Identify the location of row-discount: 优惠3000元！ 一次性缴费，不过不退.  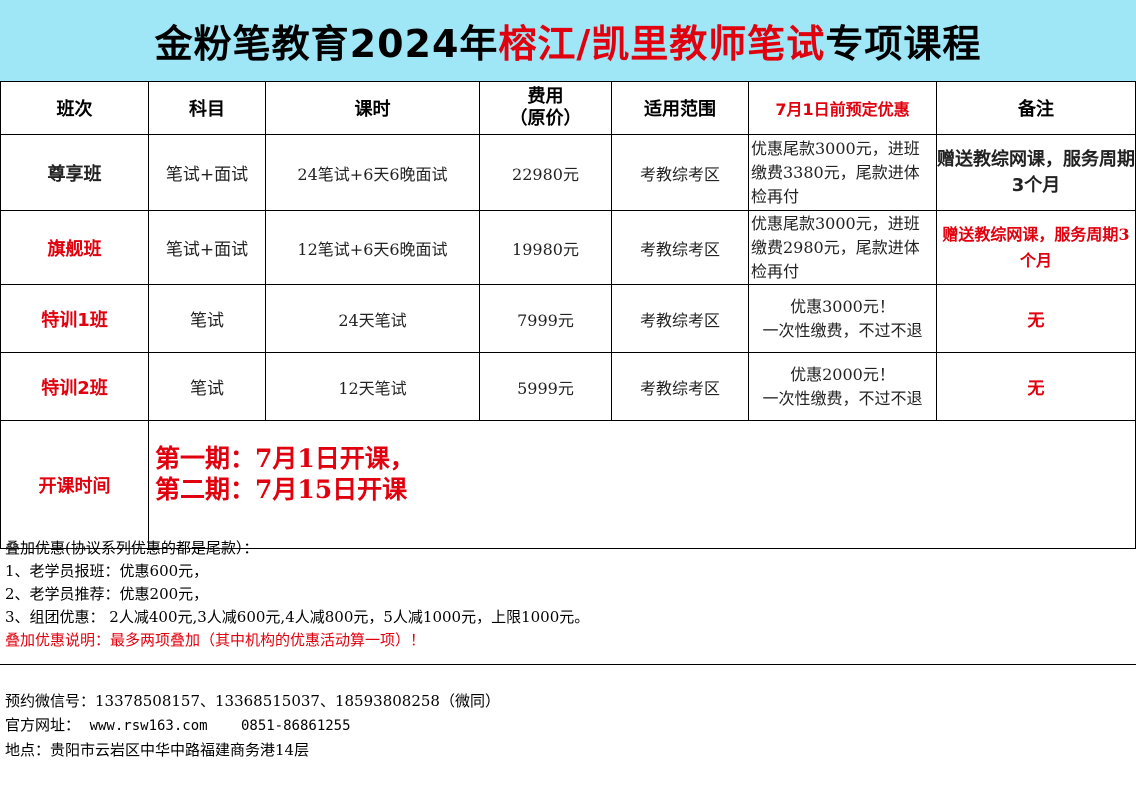
(842, 318).